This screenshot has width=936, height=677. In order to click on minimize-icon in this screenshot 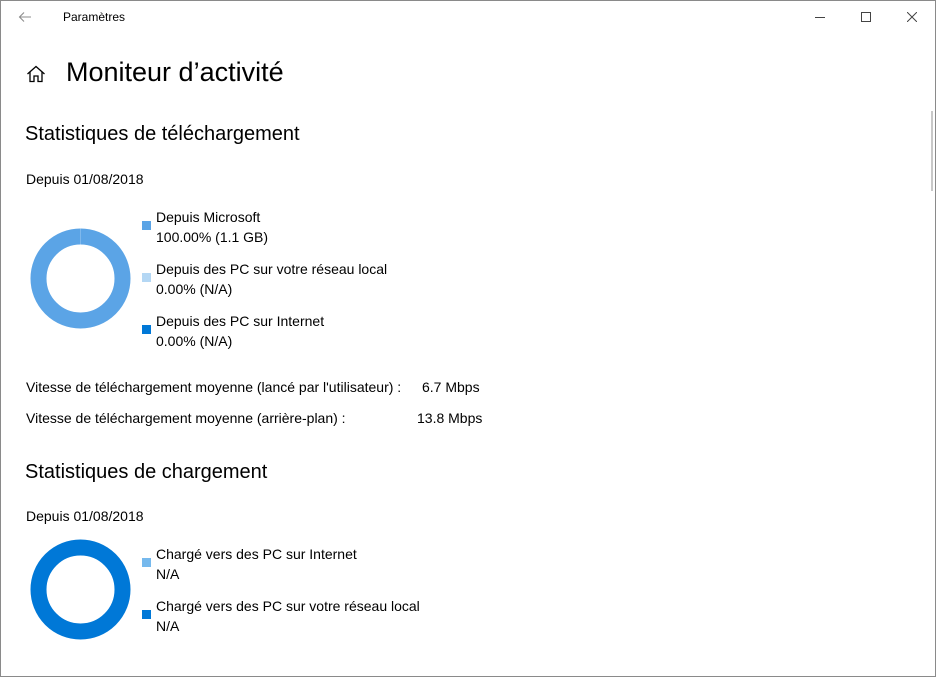, I will do `click(820, 17)`.